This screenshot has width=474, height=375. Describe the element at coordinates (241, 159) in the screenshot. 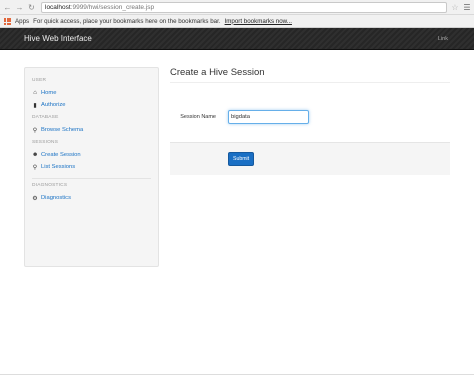

I see `submit-button: Submit` at that location.